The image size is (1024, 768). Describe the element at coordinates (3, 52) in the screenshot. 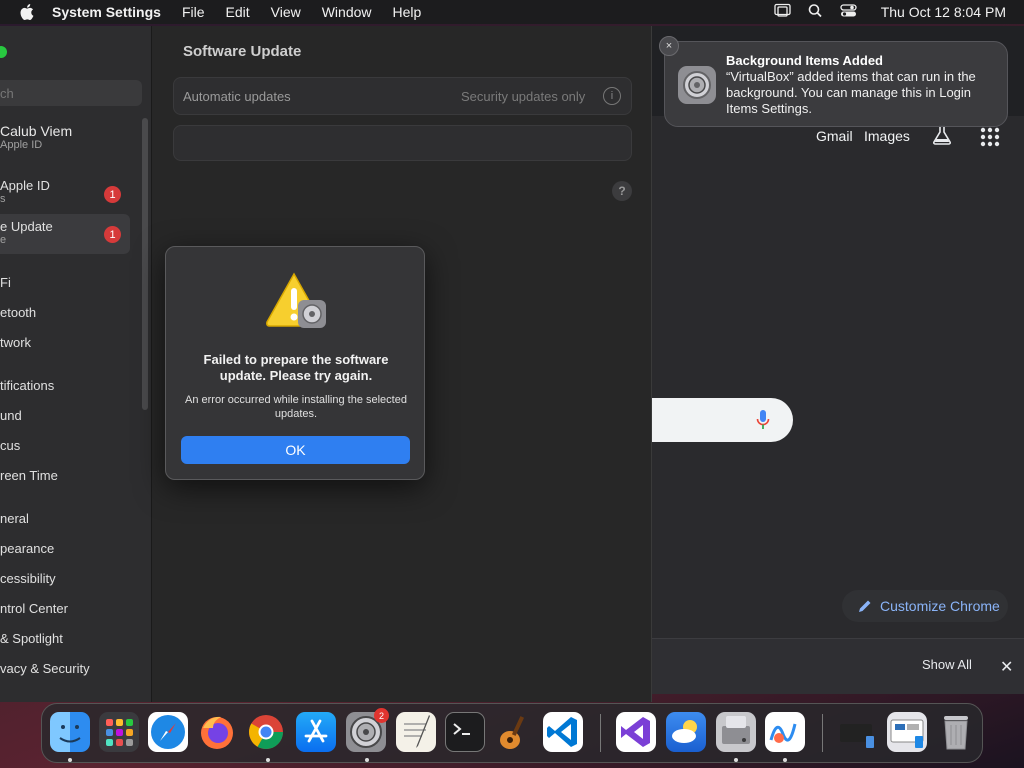

I see `window-zoom-button` at that location.